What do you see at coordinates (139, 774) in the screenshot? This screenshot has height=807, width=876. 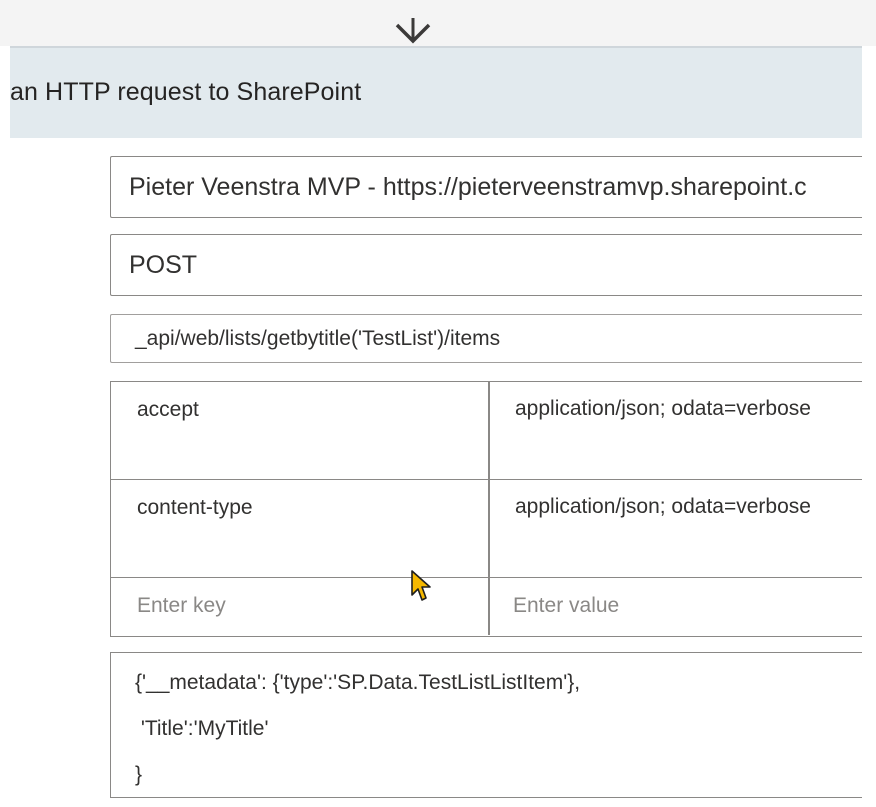 I see `body-line: }` at bounding box center [139, 774].